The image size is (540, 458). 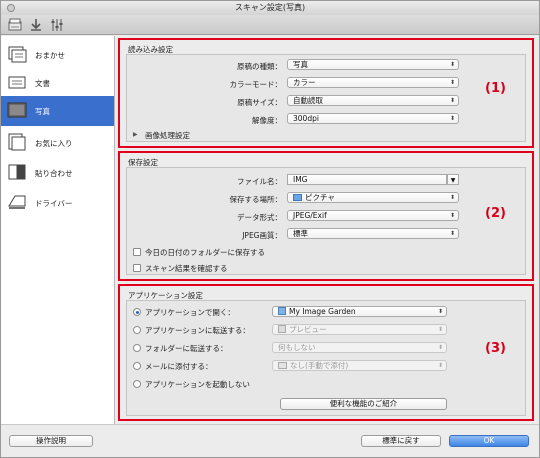 What do you see at coordinates (137, 348) in the screenshot?
I see `send-to-folder-radio` at bounding box center [137, 348].